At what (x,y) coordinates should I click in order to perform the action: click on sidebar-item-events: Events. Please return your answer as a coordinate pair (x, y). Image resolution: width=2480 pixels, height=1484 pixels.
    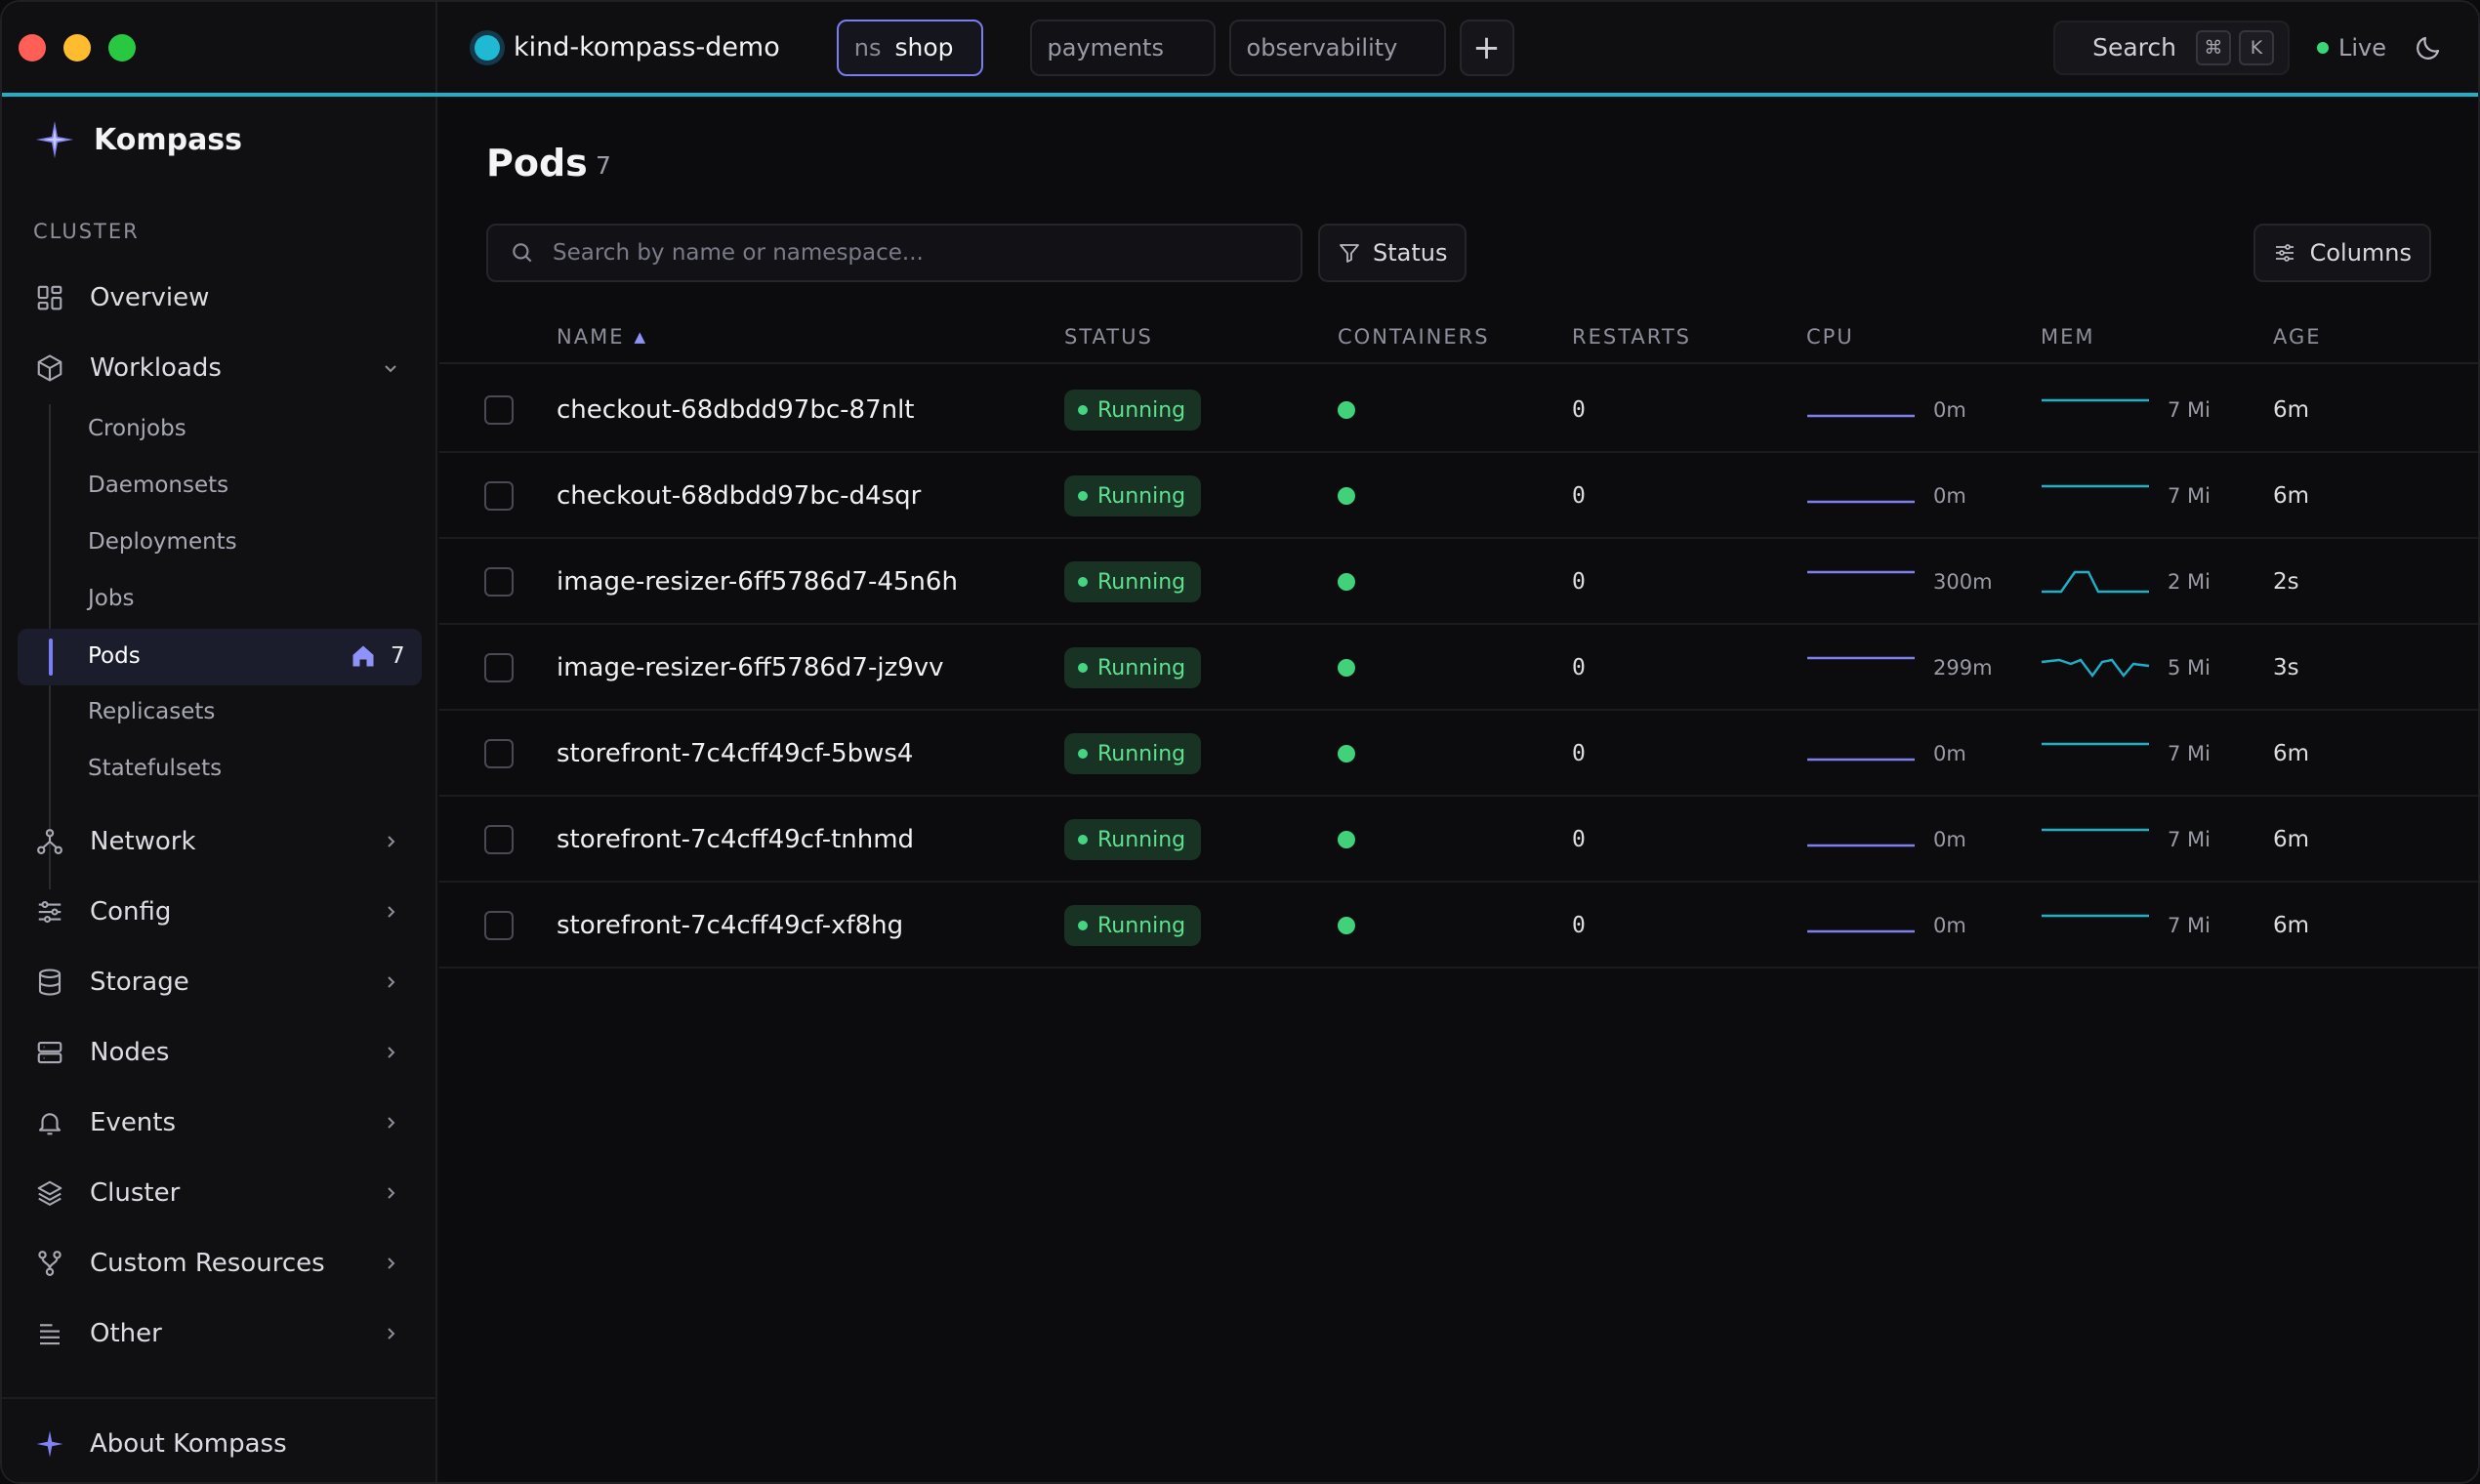
    Looking at the image, I should click on (220, 1122).